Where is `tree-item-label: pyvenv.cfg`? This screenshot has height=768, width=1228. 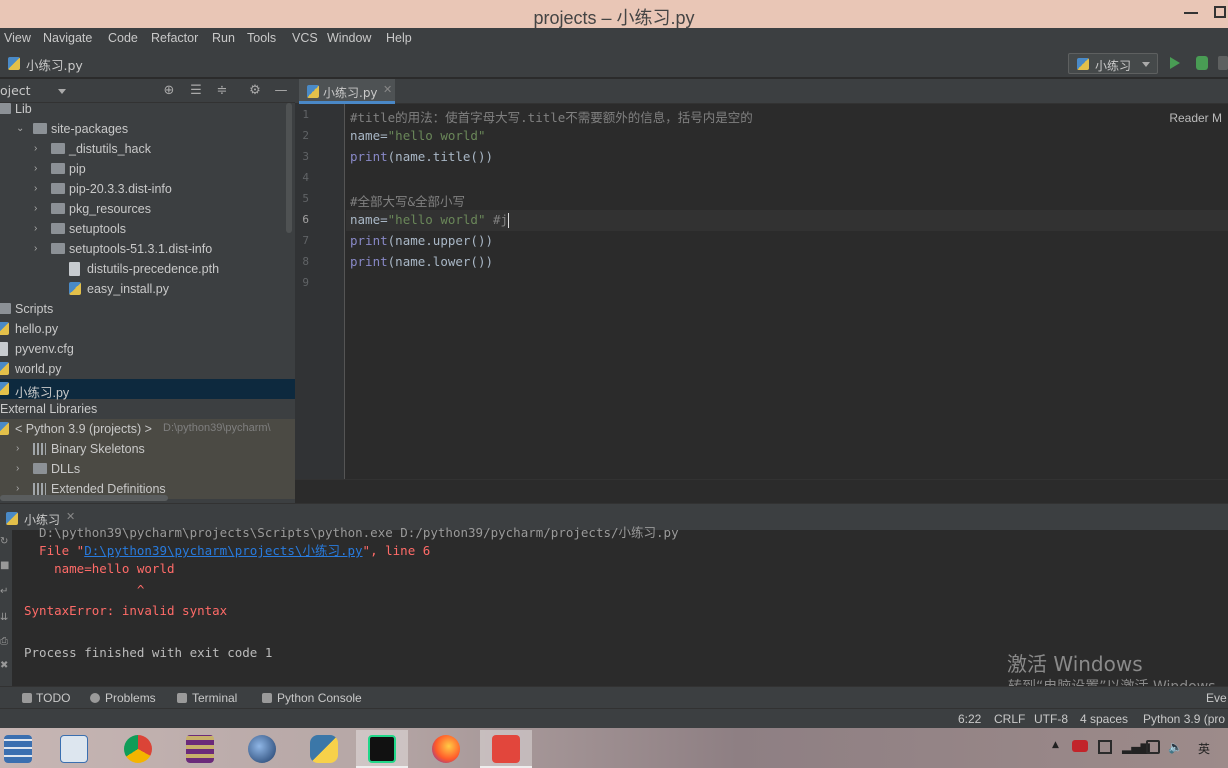 tree-item-label: pyvenv.cfg is located at coordinates (44, 349).